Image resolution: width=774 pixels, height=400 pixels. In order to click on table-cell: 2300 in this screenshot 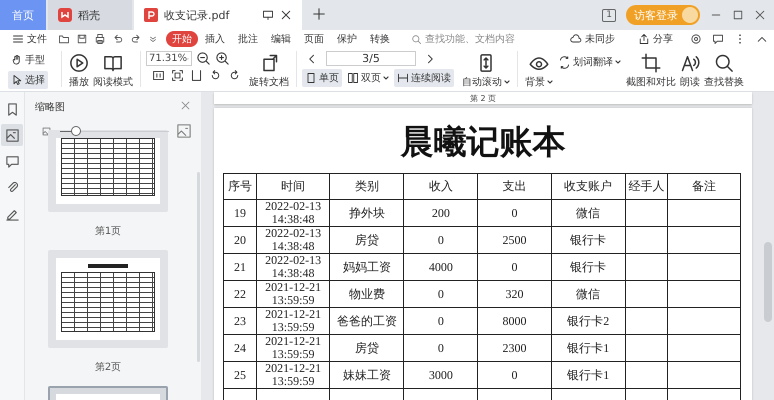, I will do `click(515, 348)`.